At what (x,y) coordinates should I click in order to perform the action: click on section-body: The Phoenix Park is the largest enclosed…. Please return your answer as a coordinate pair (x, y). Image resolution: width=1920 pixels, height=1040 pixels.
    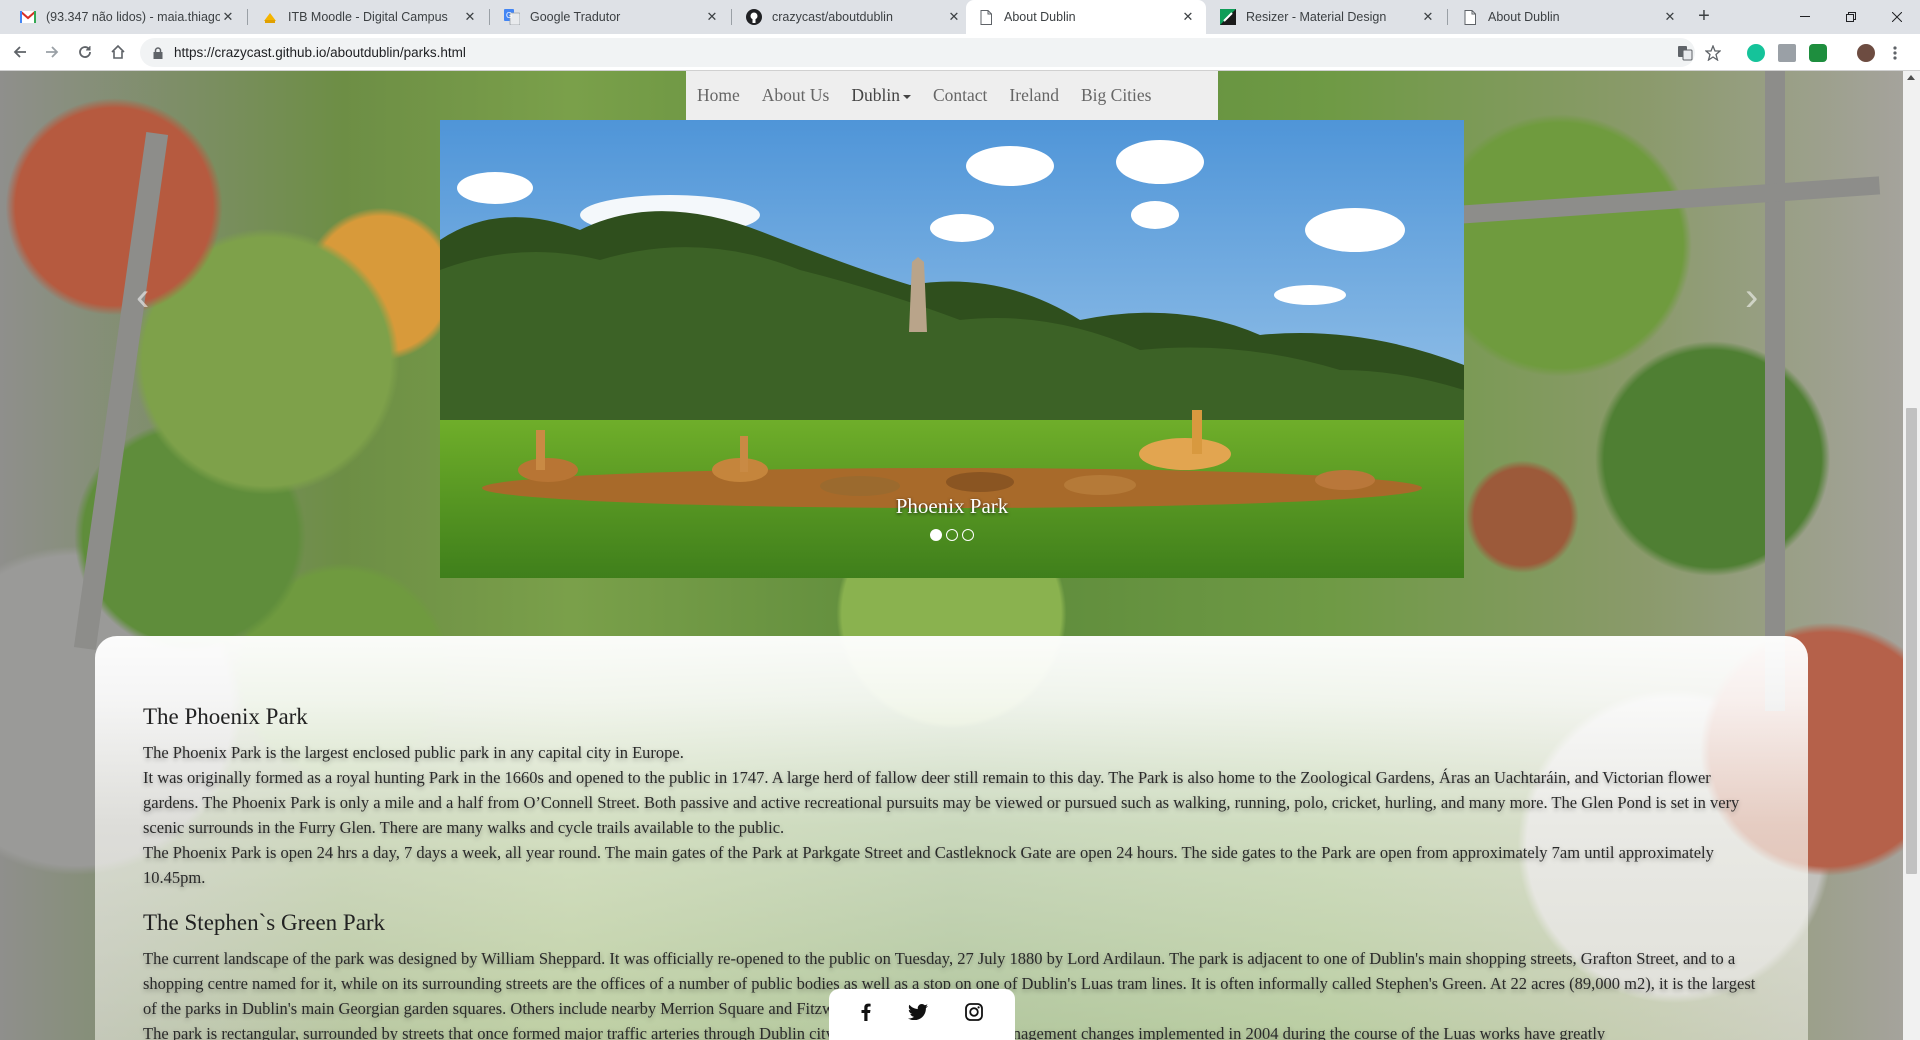
    Looking at the image, I should click on (955, 815).